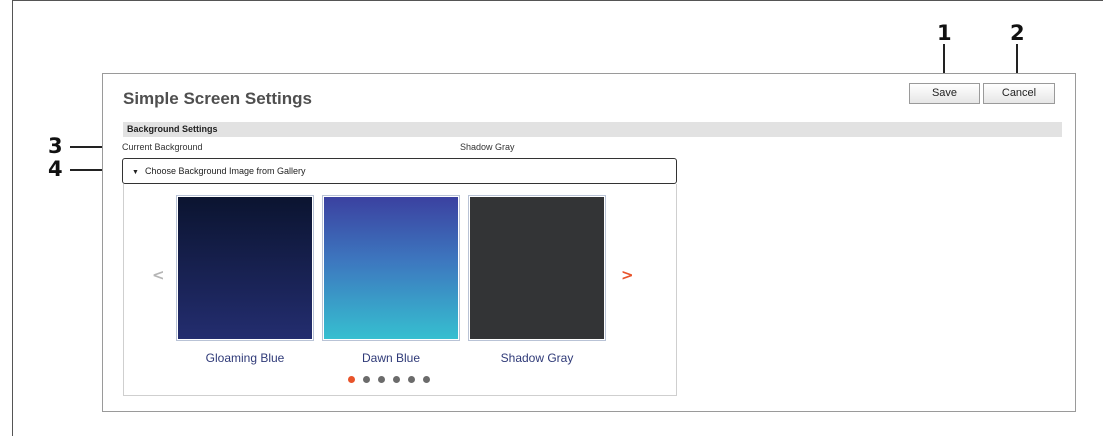 The image size is (1103, 436). What do you see at coordinates (399, 171) in the screenshot?
I see `gallery-toggle: ▼ Choose Background Image from Gallery` at bounding box center [399, 171].